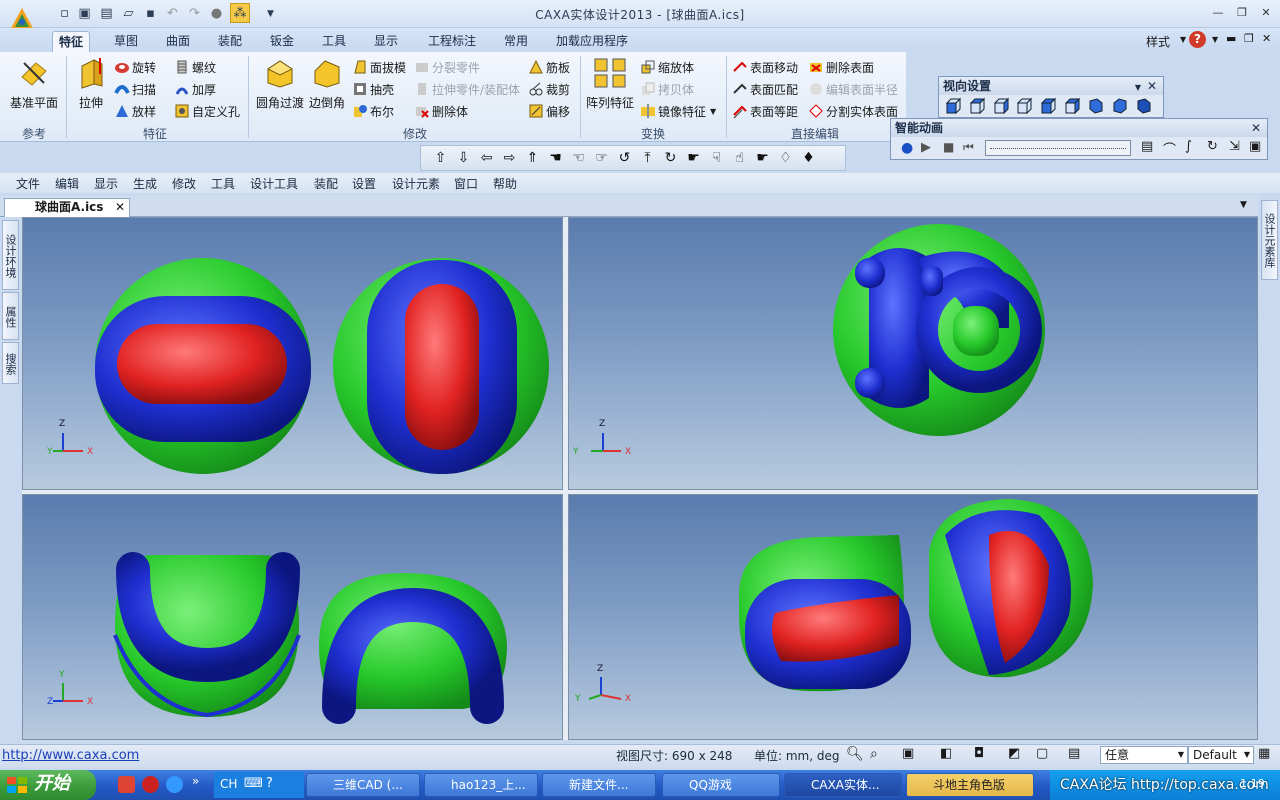  I want to click on quicklaunch-ie-icon, so click(174, 784).